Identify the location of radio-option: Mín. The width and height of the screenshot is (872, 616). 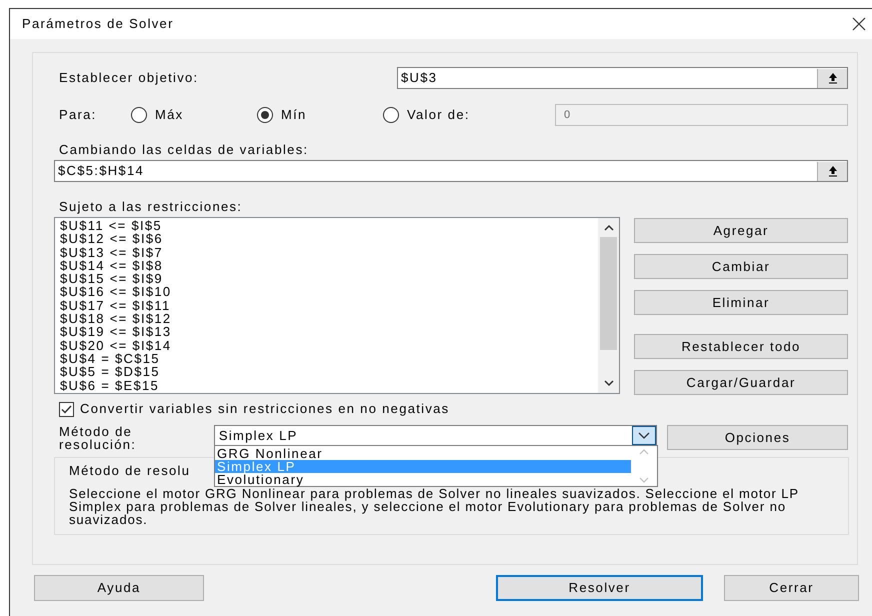
(320, 115).